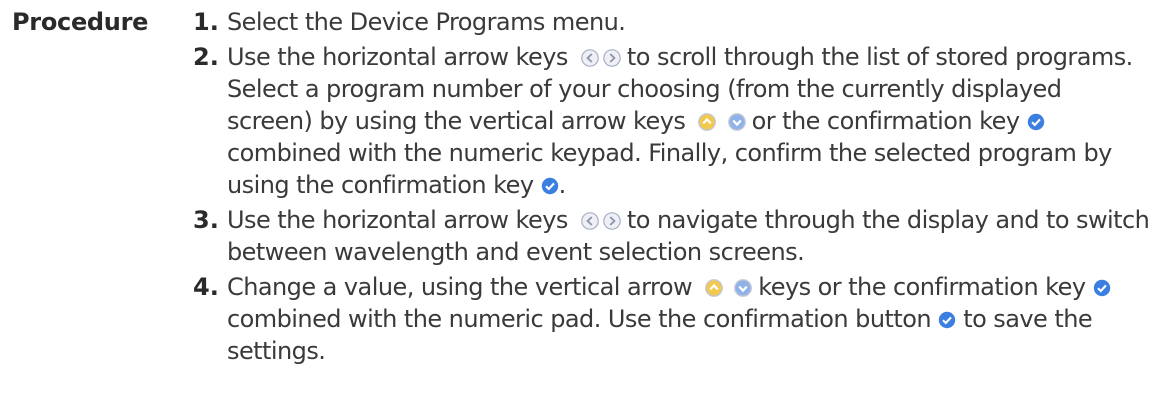 The height and width of the screenshot is (410, 1162). What do you see at coordinates (206, 287) in the screenshot?
I see `step-number: 4.` at bounding box center [206, 287].